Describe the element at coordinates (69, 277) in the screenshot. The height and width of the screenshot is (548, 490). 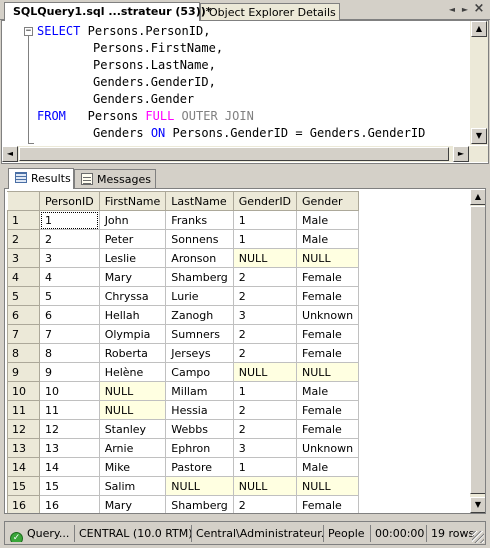
I see `cell-personid: 4` at that location.